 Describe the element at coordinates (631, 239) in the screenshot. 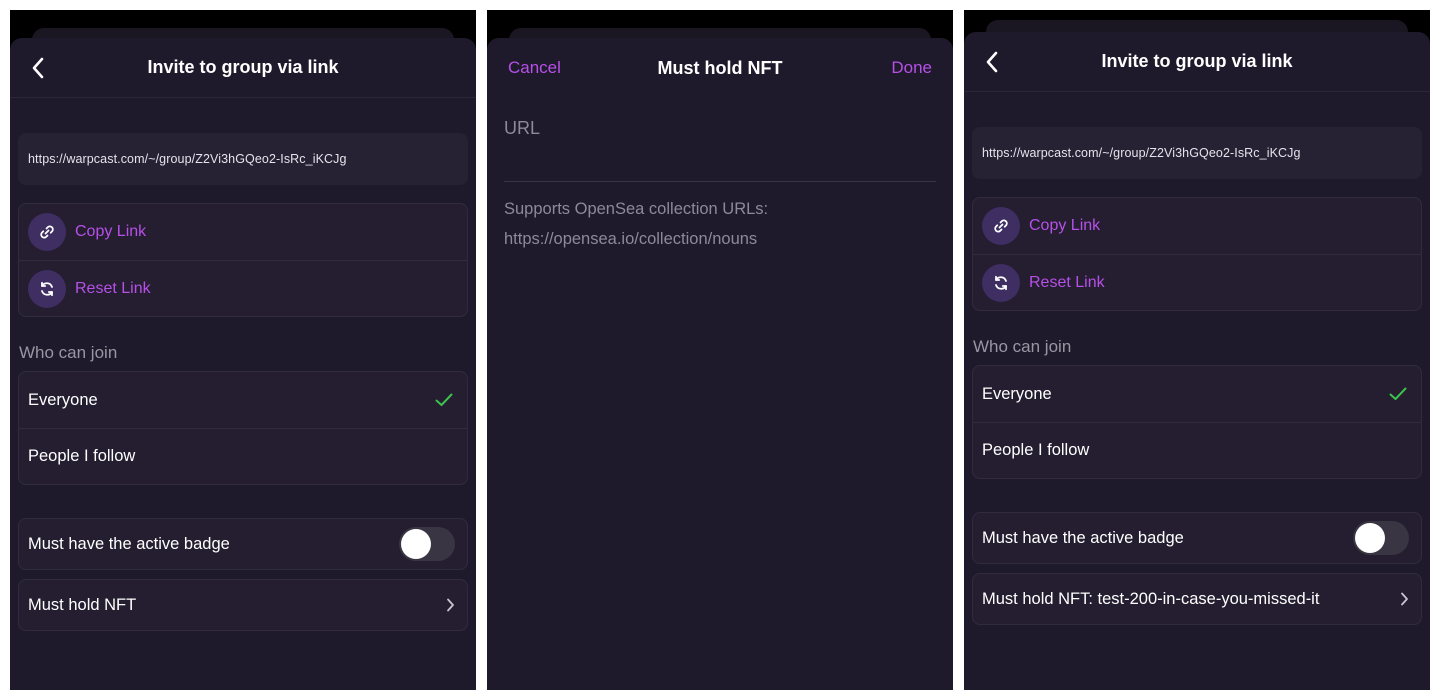

I see `hint-example-url: https://opensea.io/collection/nouns` at that location.